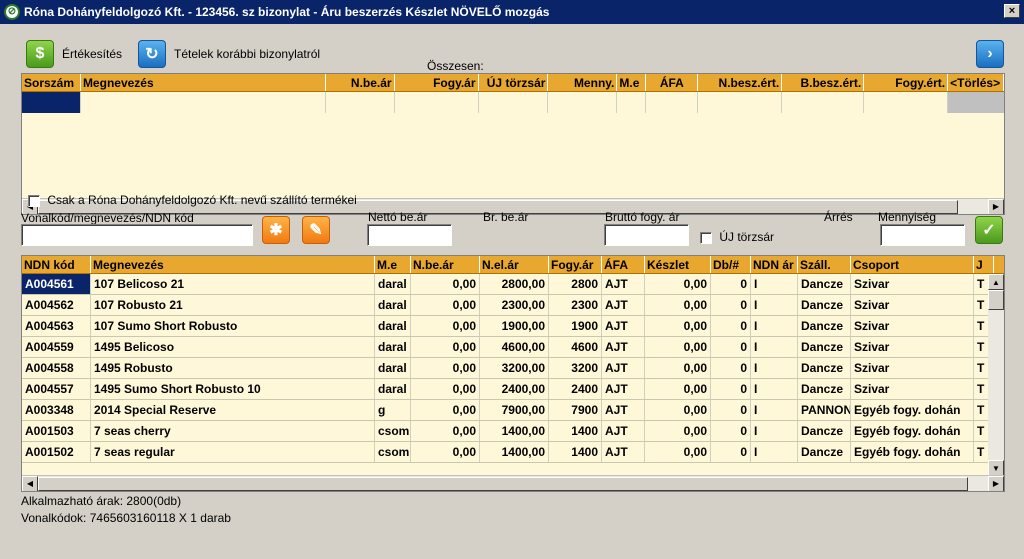 This screenshot has height=559, width=1024. I want to click on col-ndn-ar: NDN ár, so click(774, 264).